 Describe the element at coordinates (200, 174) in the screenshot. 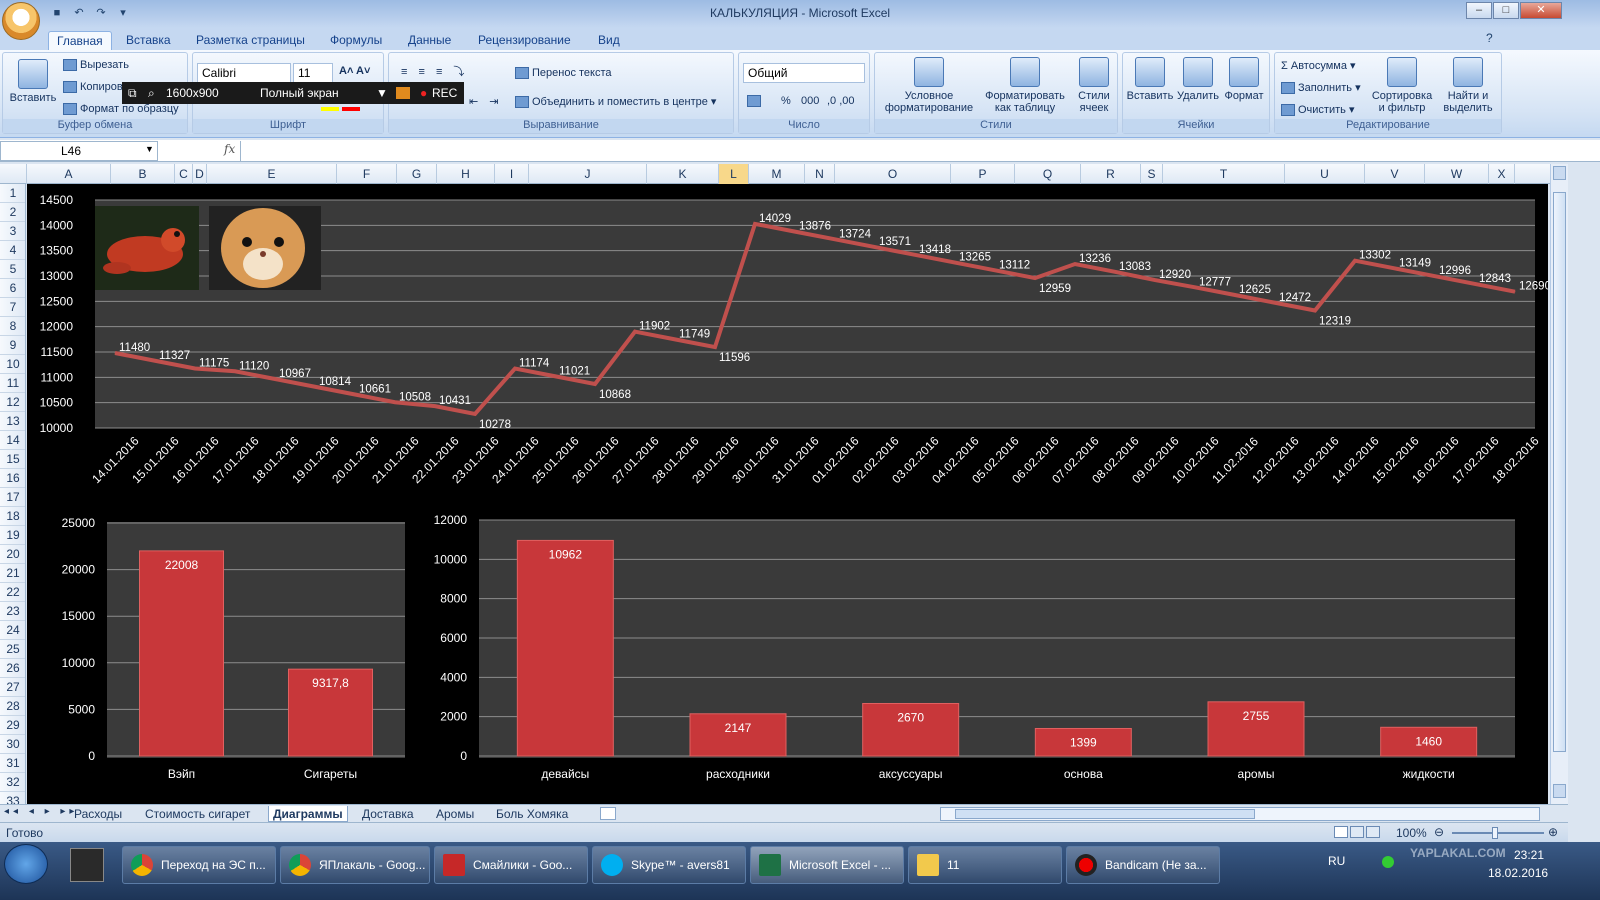

I see `column-header-D: D` at that location.